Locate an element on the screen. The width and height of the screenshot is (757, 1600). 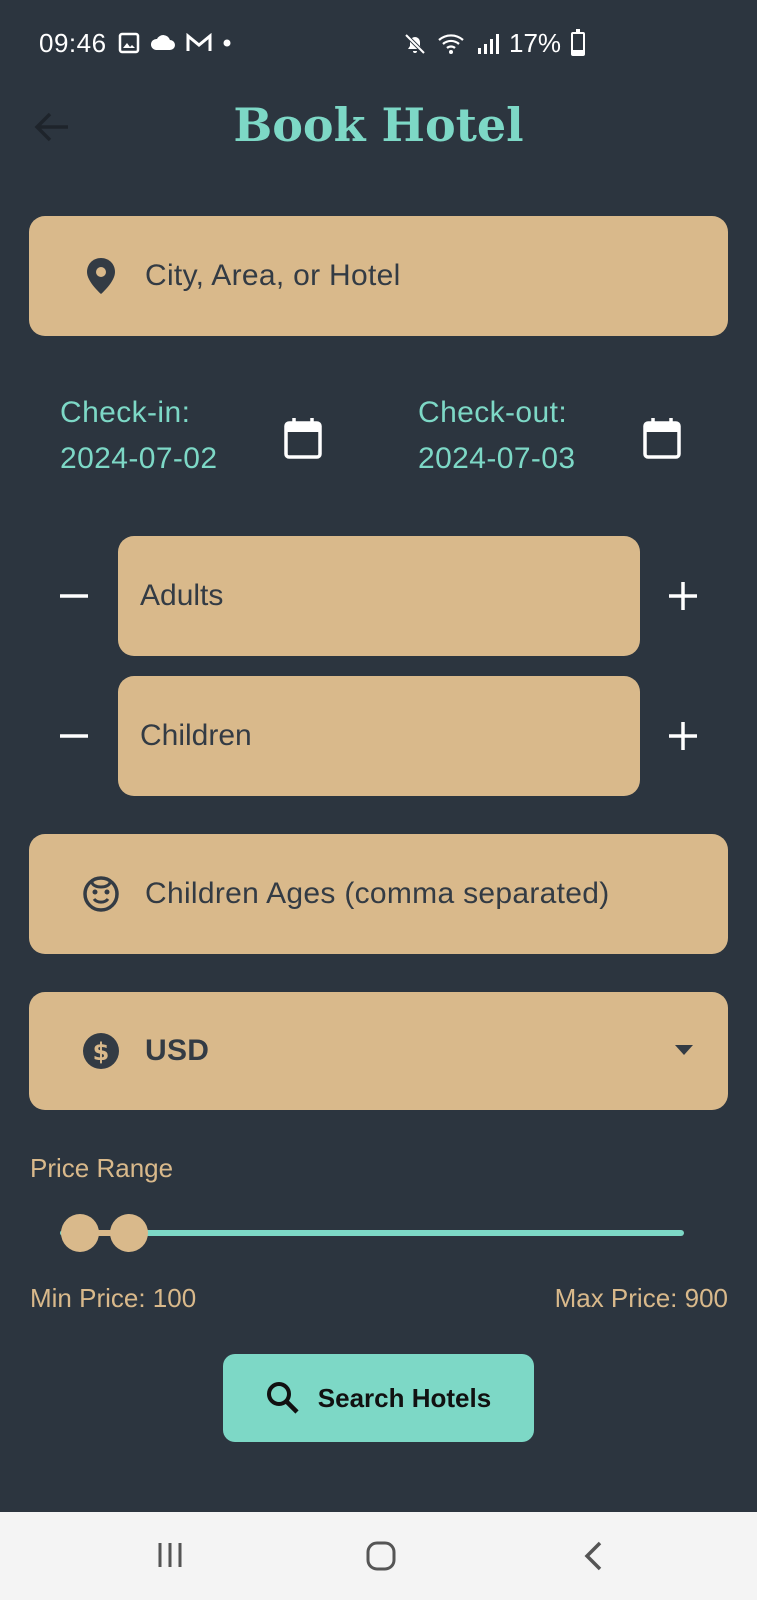
checkin-date: Check-in: 2024-07-02 is located at coordinates (138, 436).